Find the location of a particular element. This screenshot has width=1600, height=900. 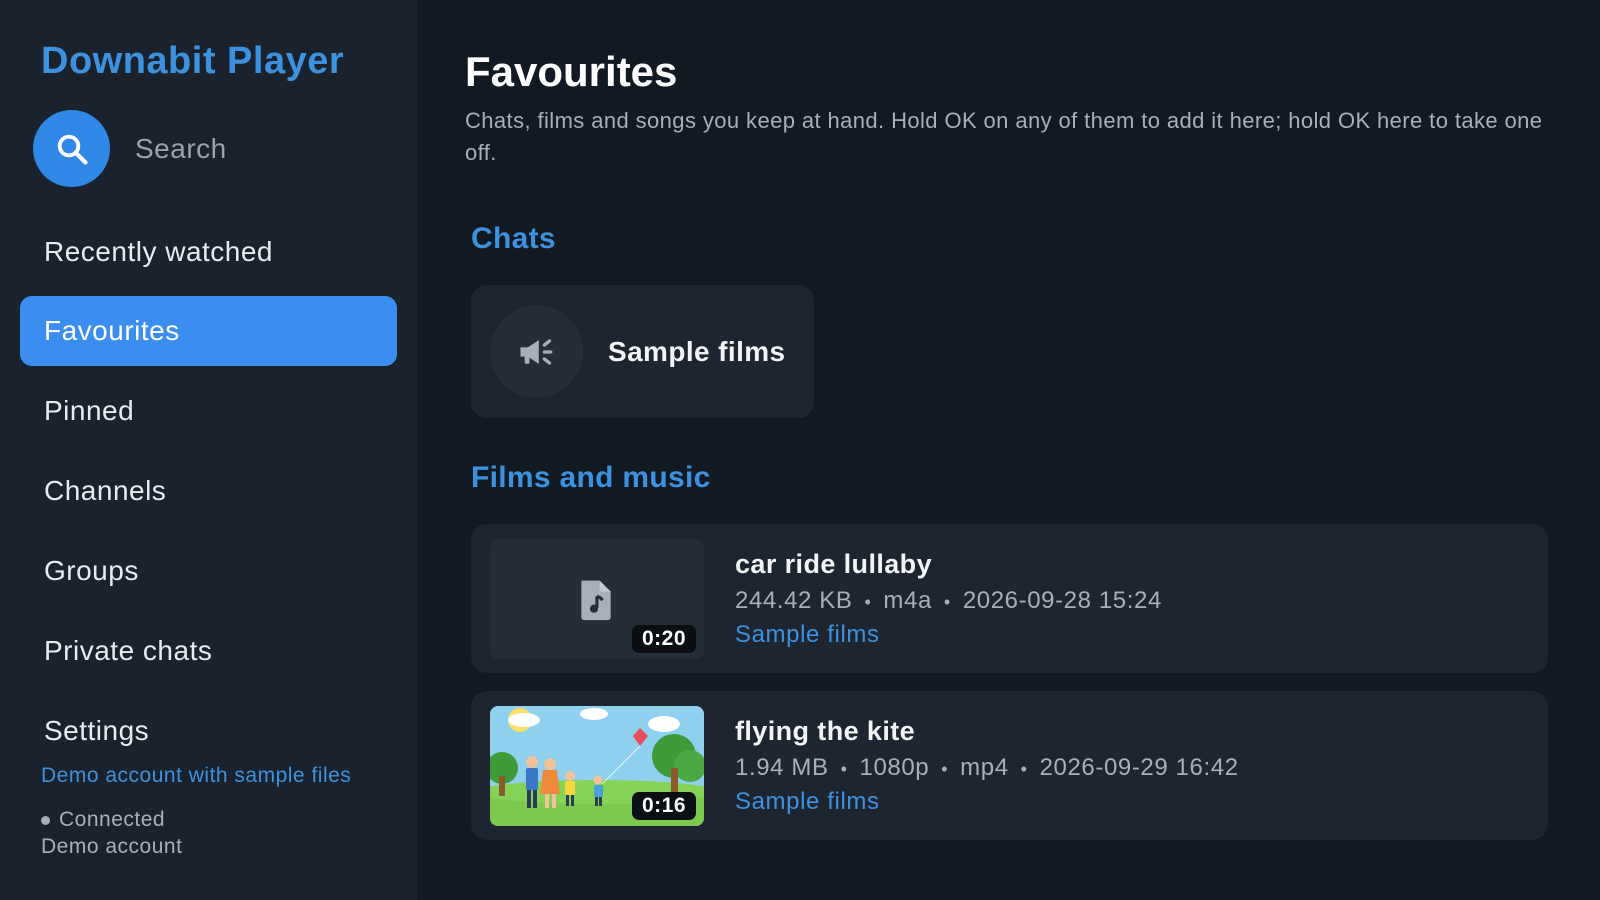

chat-name: Sample films is located at coordinates (697, 351).